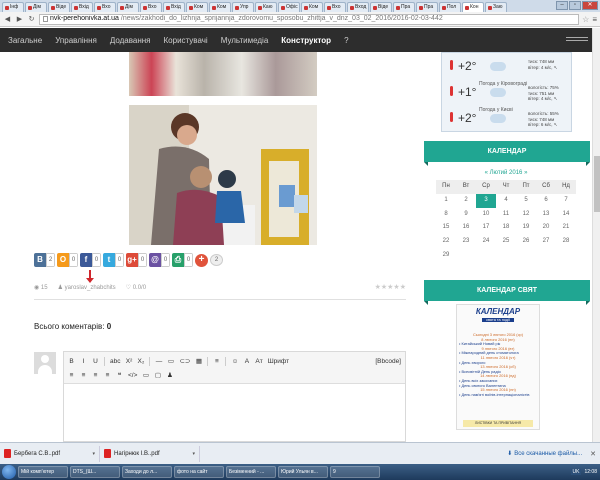  What do you see at coordinates (486, 215) in the screenshot?
I see `calendar-day: 10` at bounding box center [486, 215].